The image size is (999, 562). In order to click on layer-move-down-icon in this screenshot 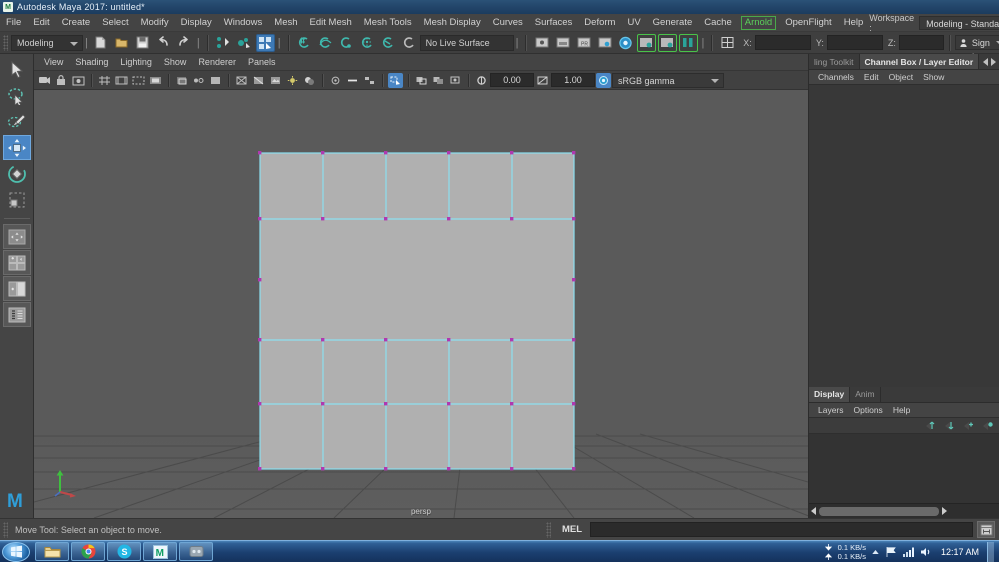, I will do `click(950, 425)`.